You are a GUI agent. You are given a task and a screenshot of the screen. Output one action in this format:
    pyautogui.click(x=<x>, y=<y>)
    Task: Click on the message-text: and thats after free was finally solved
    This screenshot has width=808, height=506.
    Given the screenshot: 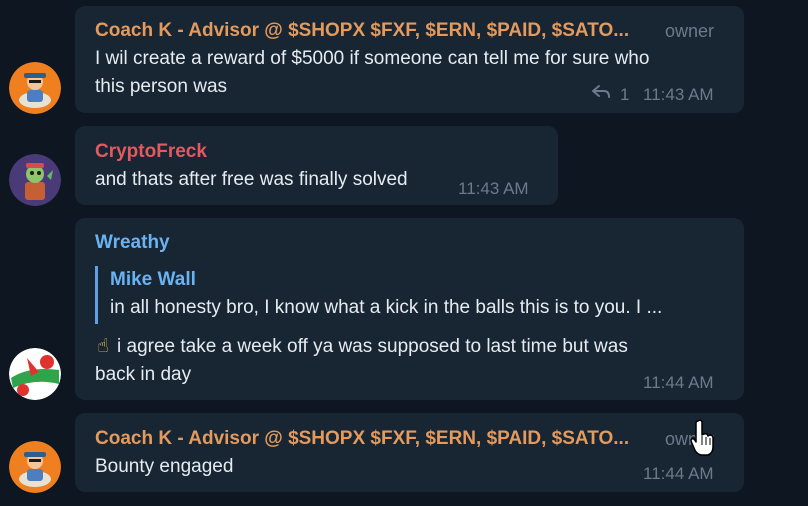 What is the action you would take?
    pyautogui.click(x=251, y=179)
    